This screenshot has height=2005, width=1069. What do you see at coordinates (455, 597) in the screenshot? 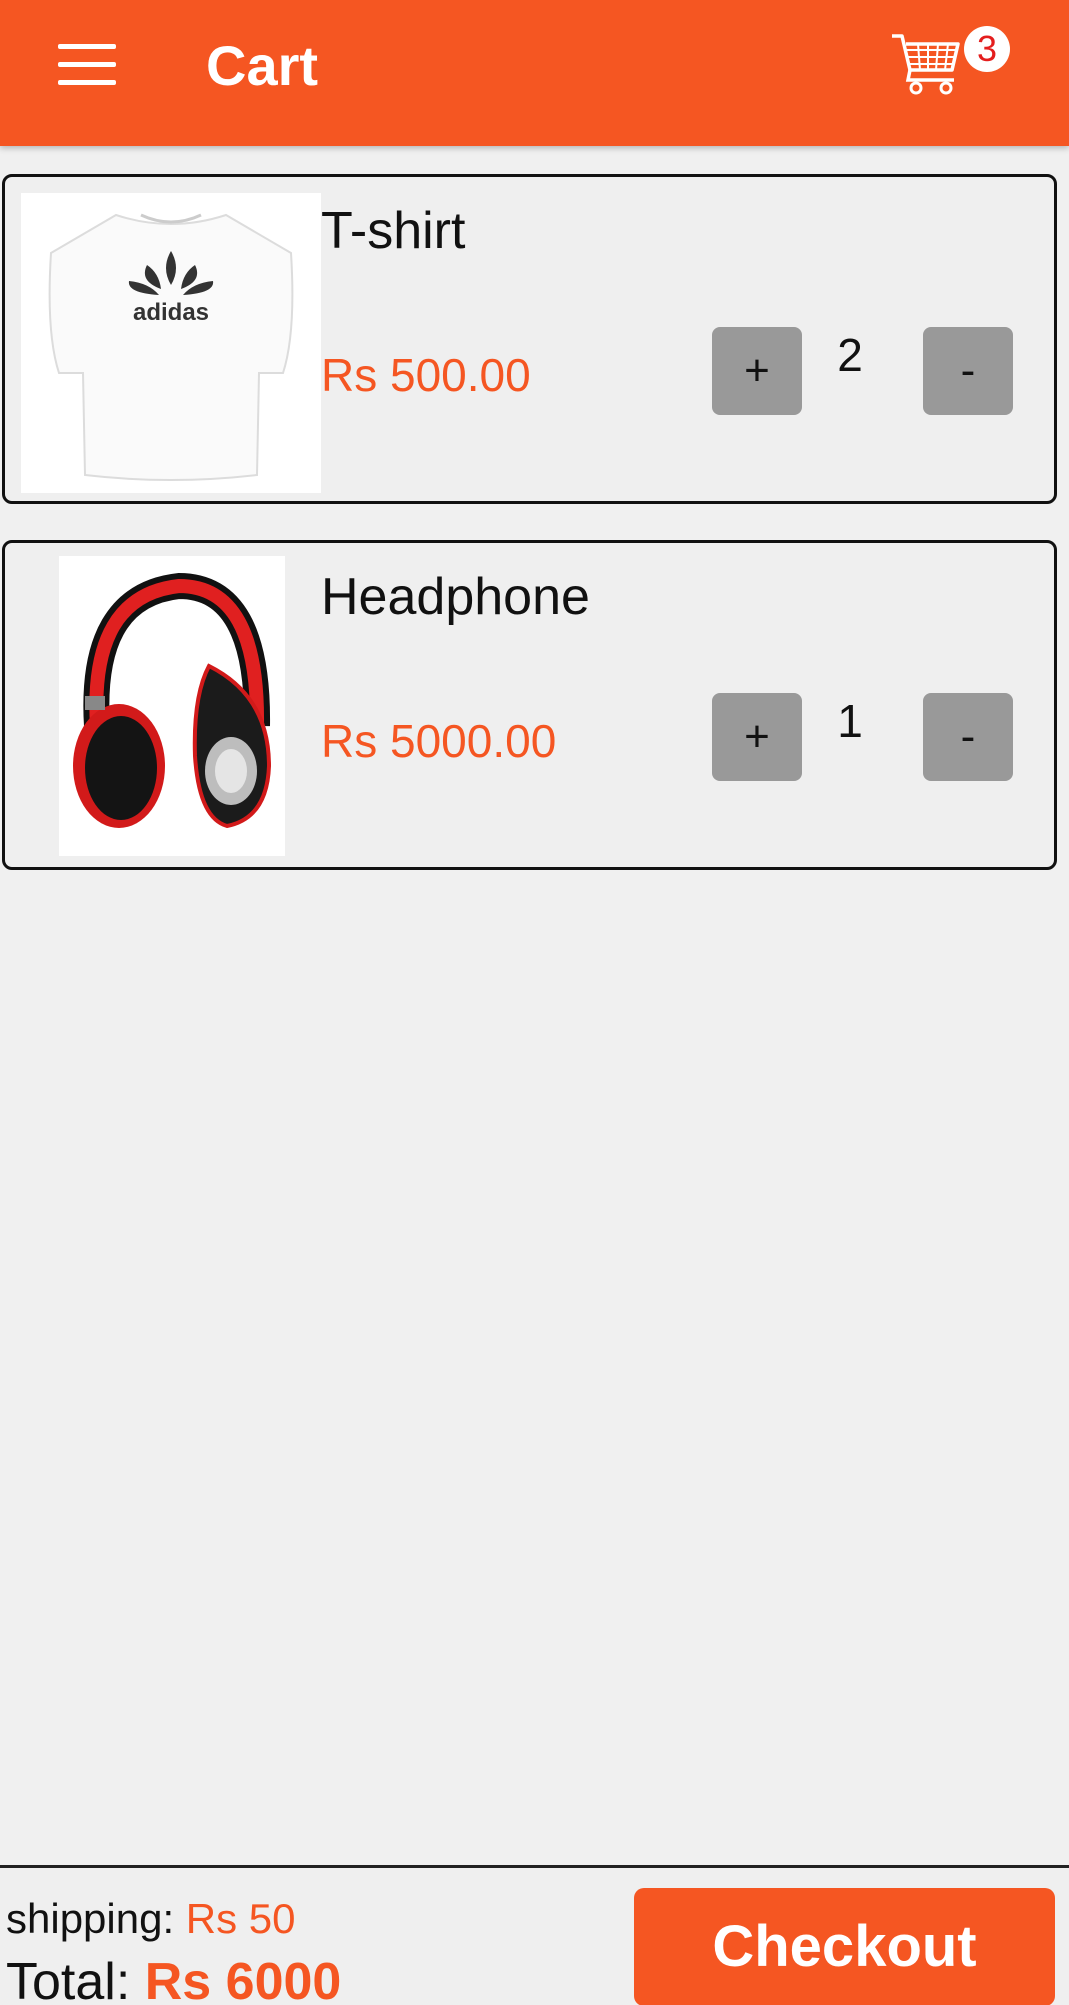
I see `product-name: Headphone` at bounding box center [455, 597].